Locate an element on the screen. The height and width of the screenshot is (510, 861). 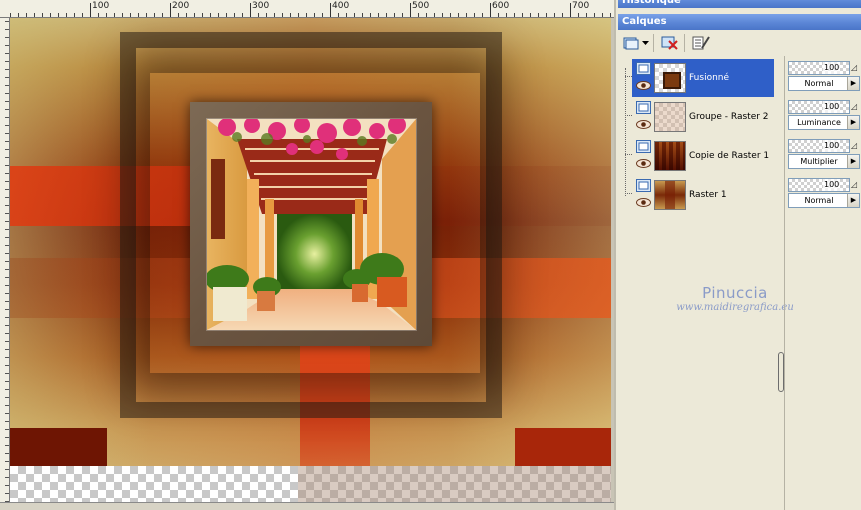
new-layer-dropdown is located at coordinates (645, 43).